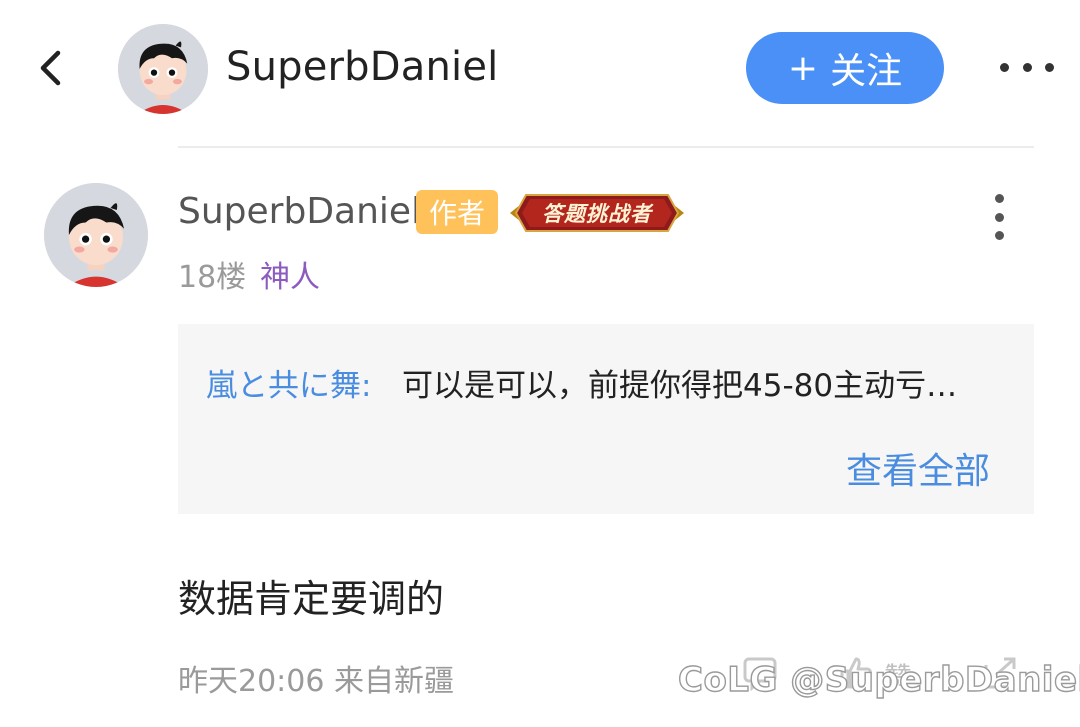 This screenshot has width=1080, height=727. What do you see at coordinates (288, 382) in the screenshot?
I see `quote-author: 嵐と共に舞:` at bounding box center [288, 382].